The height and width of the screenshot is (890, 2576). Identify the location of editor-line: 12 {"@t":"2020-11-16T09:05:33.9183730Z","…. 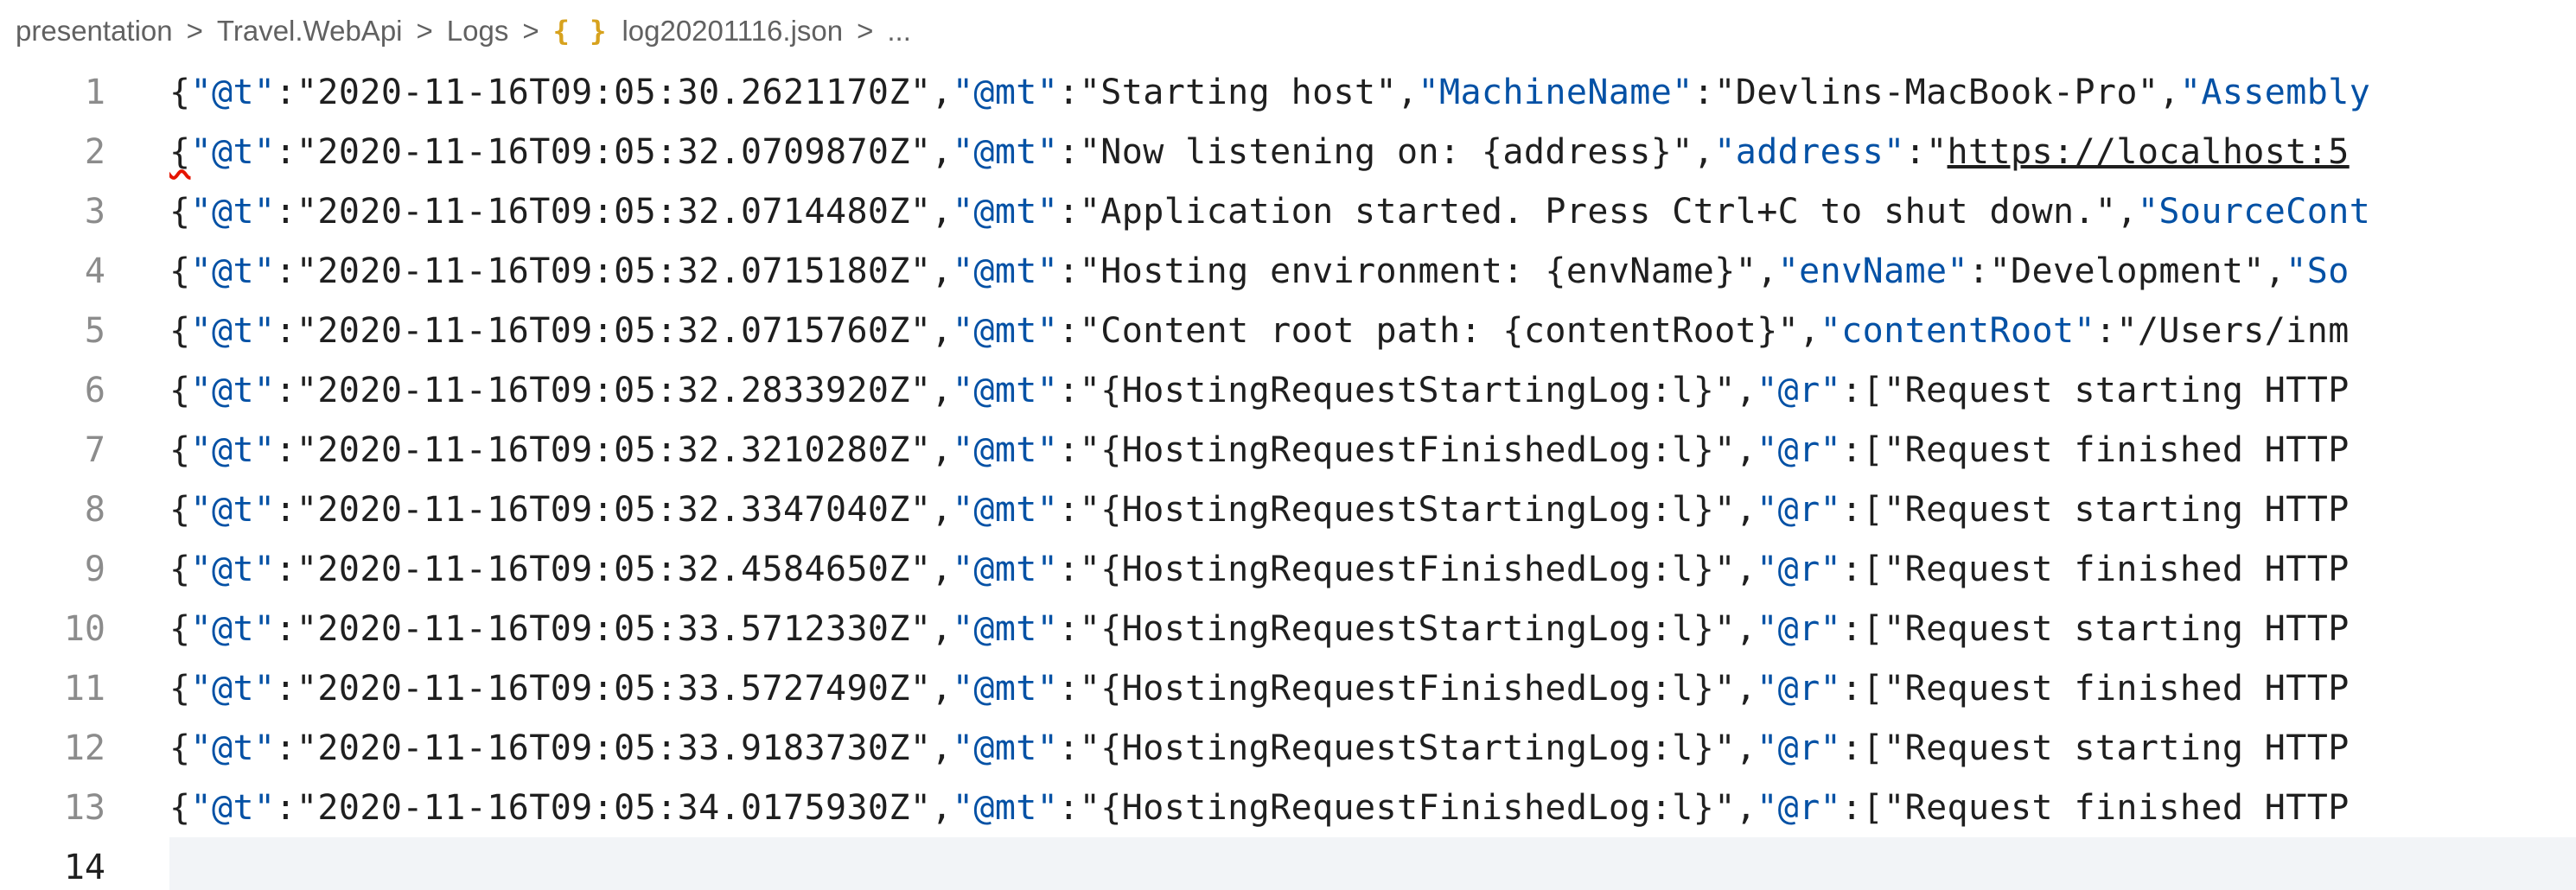
(1288, 748).